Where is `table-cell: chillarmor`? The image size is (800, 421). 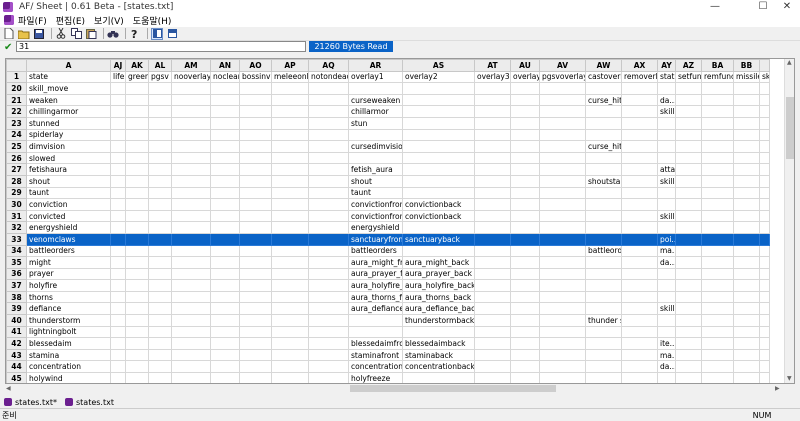 table-cell: chillarmor is located at coordinates (375, 111).